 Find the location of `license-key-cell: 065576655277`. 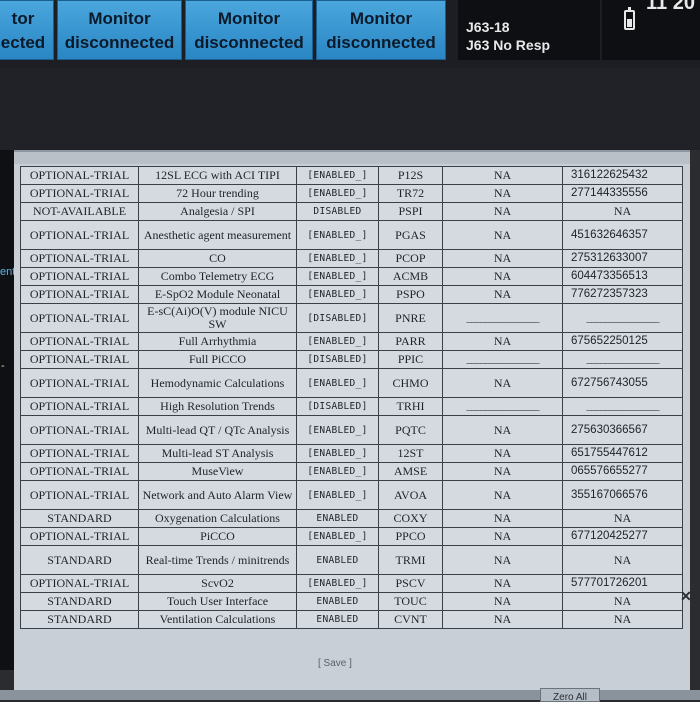

license-key-cell: 065576655277 is located at coordinates (622, 471).